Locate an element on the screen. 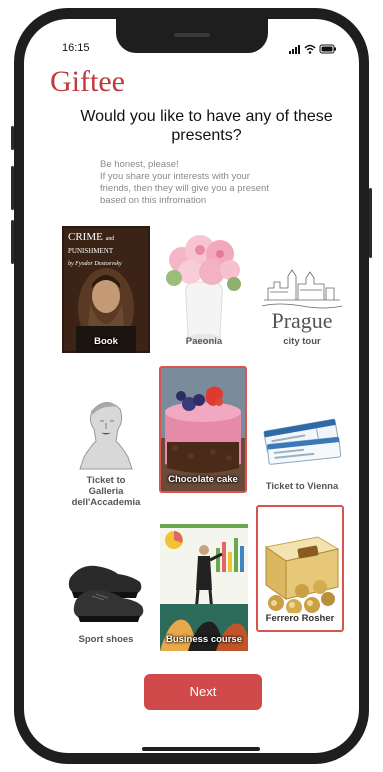 Image resolution: width=383 pixels, height=772 pixels. gift-tile-ferrero-rocher: Ferrero Rosher is located at coordinates (300, 568).